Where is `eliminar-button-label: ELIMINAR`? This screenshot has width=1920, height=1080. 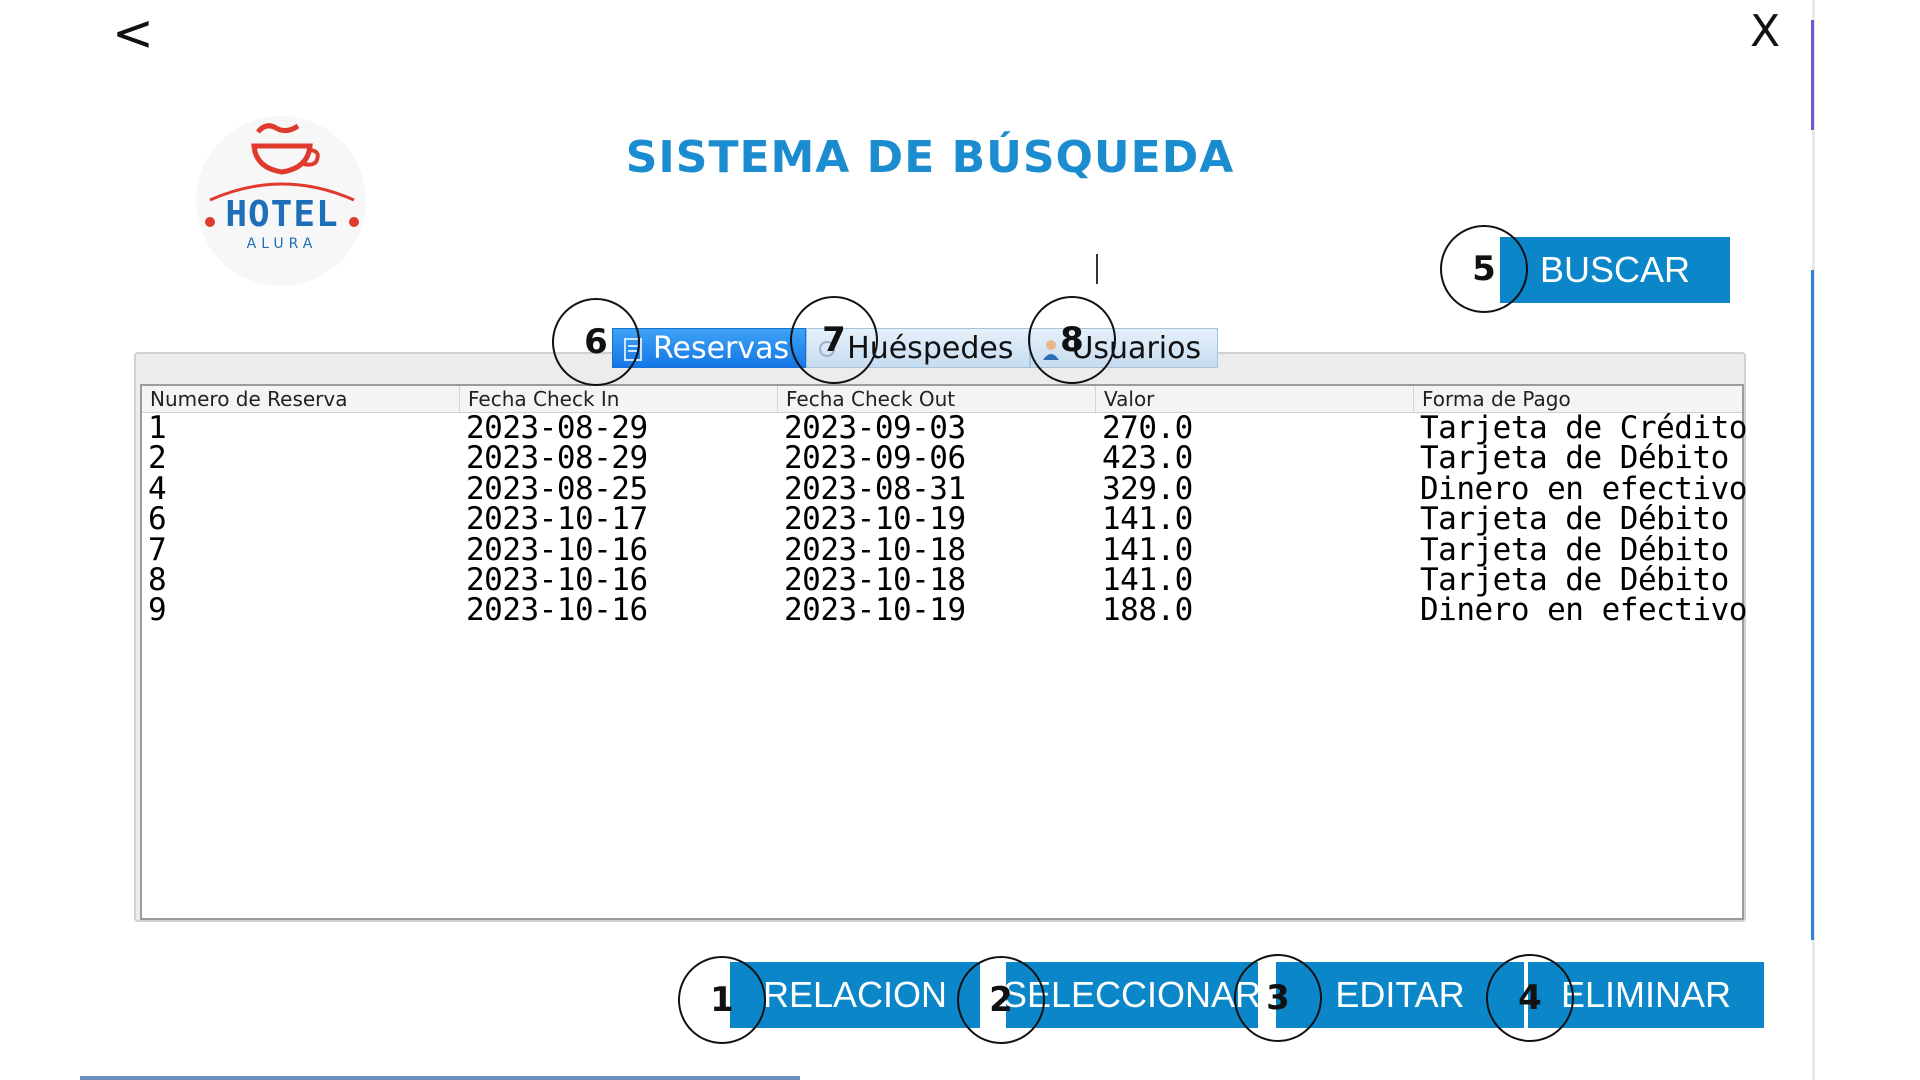
eliminar-button-label: ELIMINAR is located at coordinates (1646, 994).